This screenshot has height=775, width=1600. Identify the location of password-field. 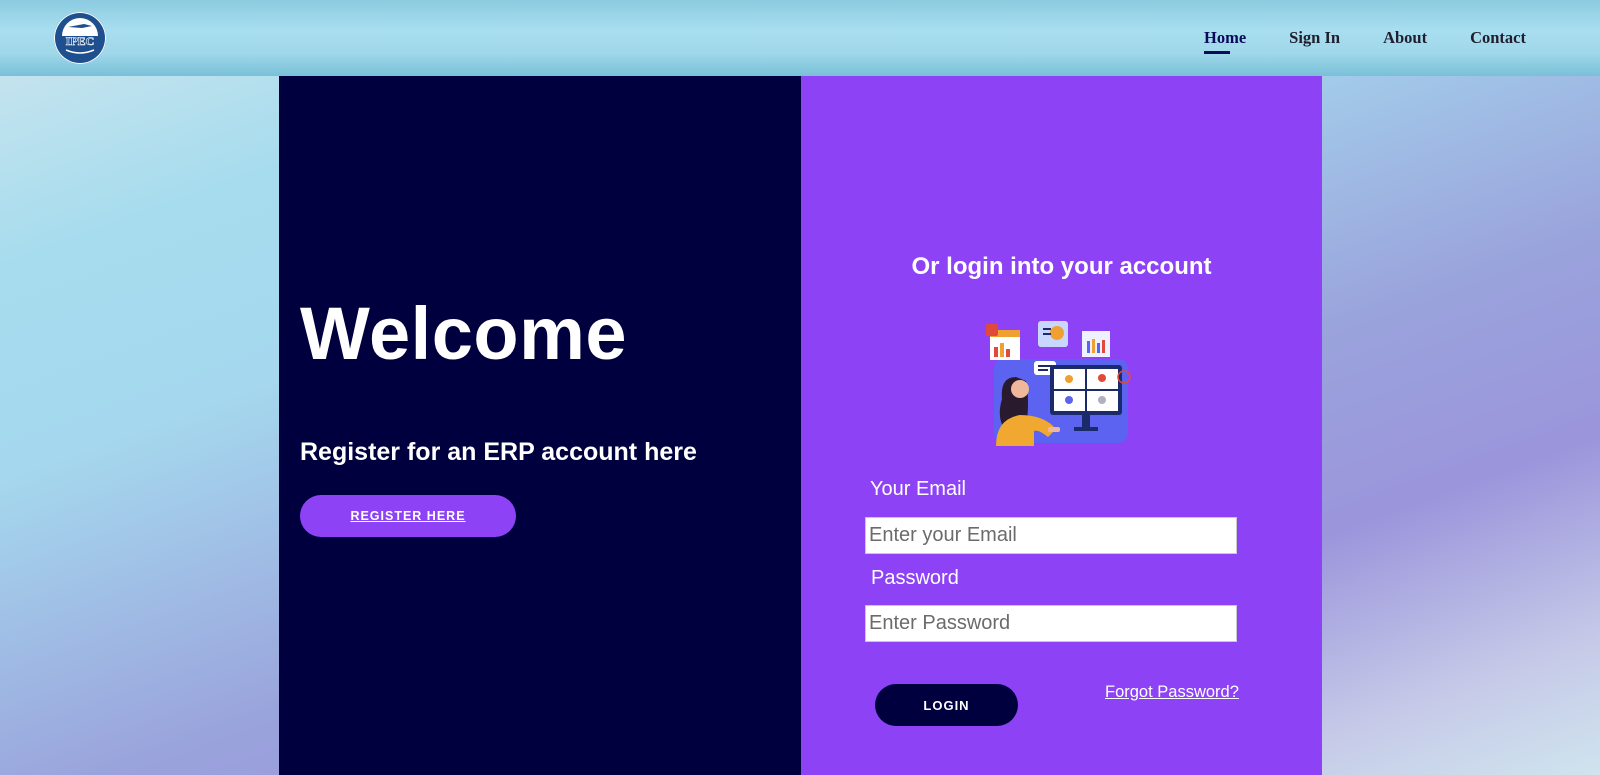
(1051, 623).